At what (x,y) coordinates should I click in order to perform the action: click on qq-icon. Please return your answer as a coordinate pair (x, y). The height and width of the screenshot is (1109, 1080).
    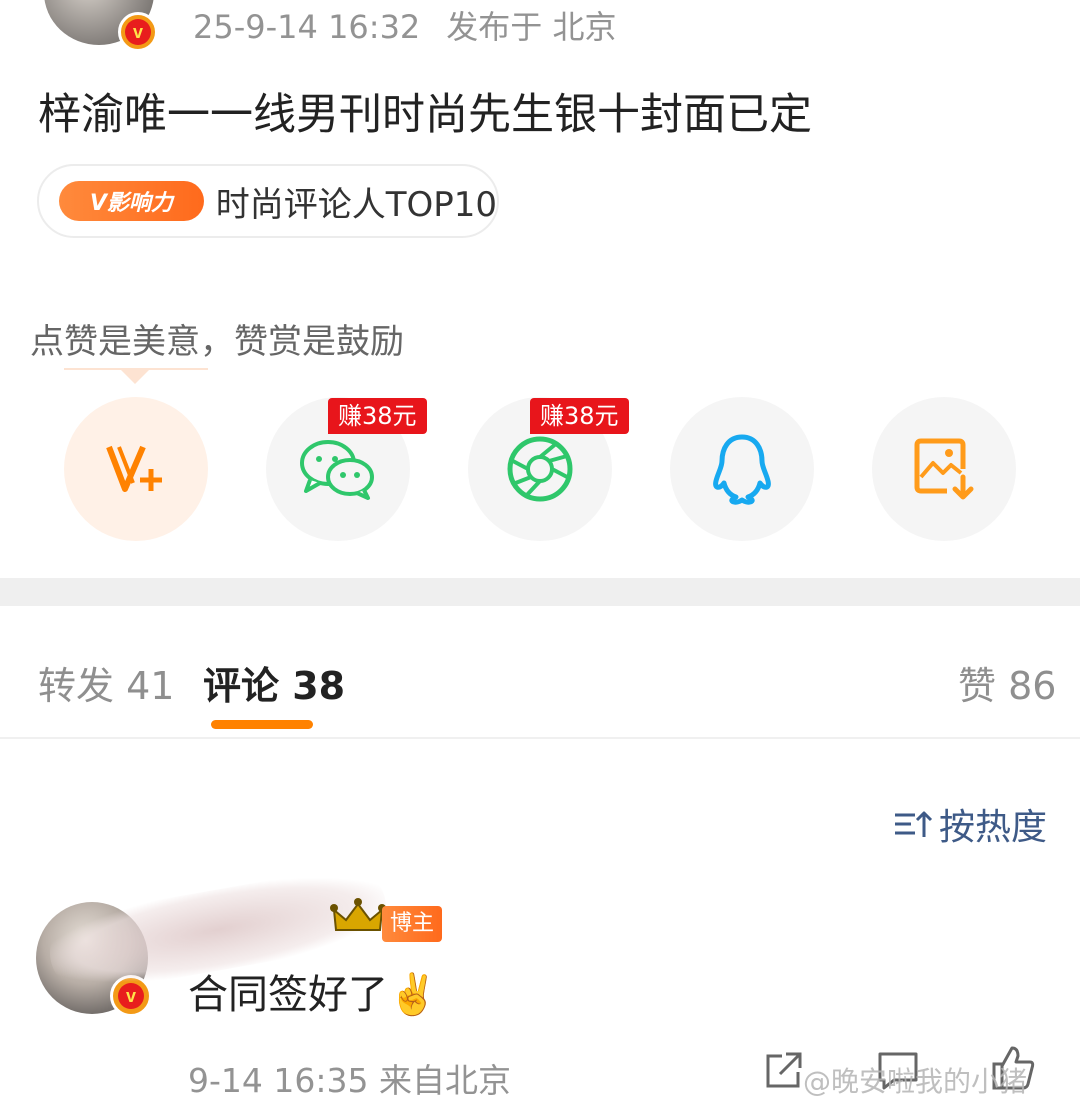
    Looking at the image, I should click on (742, 469).